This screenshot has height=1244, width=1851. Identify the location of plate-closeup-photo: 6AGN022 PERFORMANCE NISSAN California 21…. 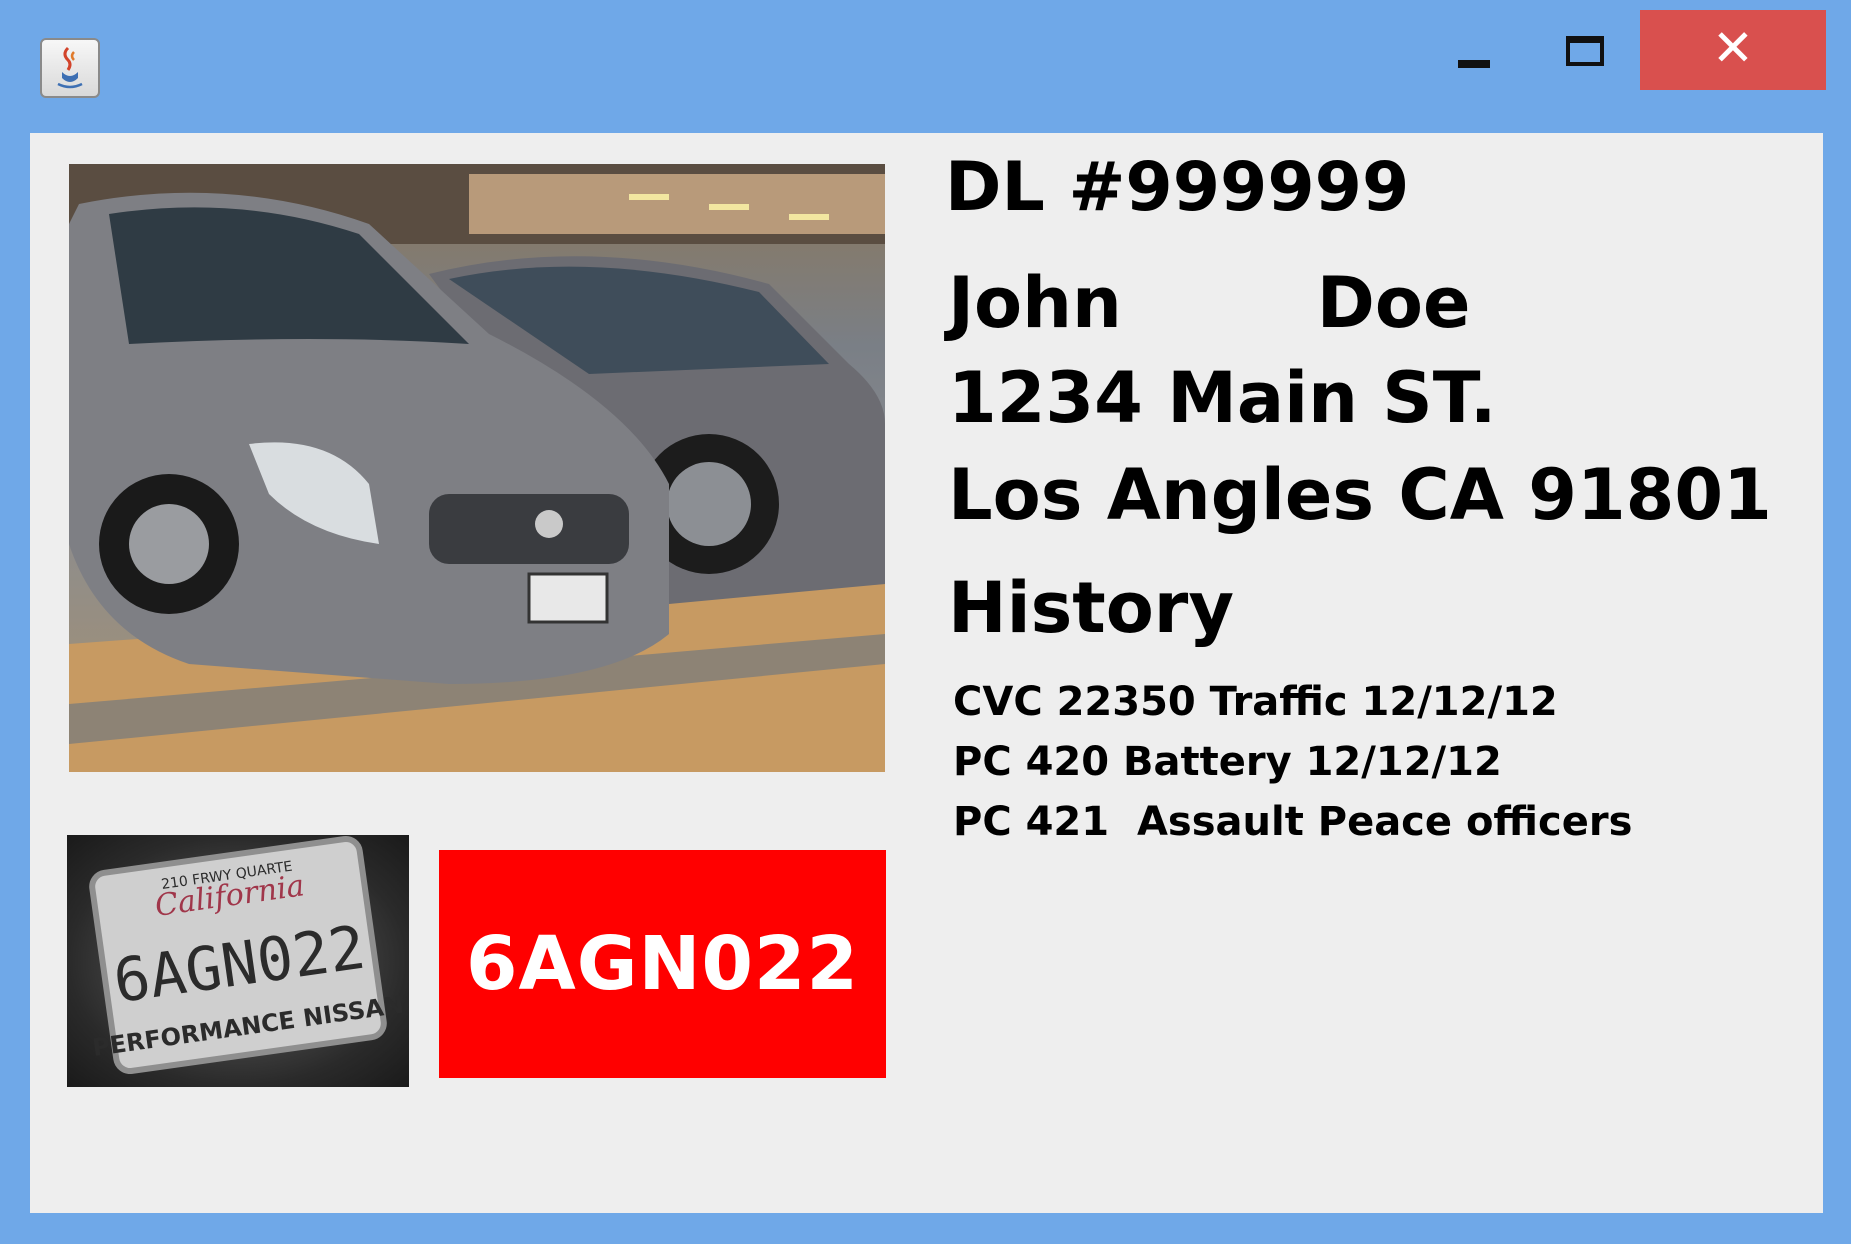
(238, 961).